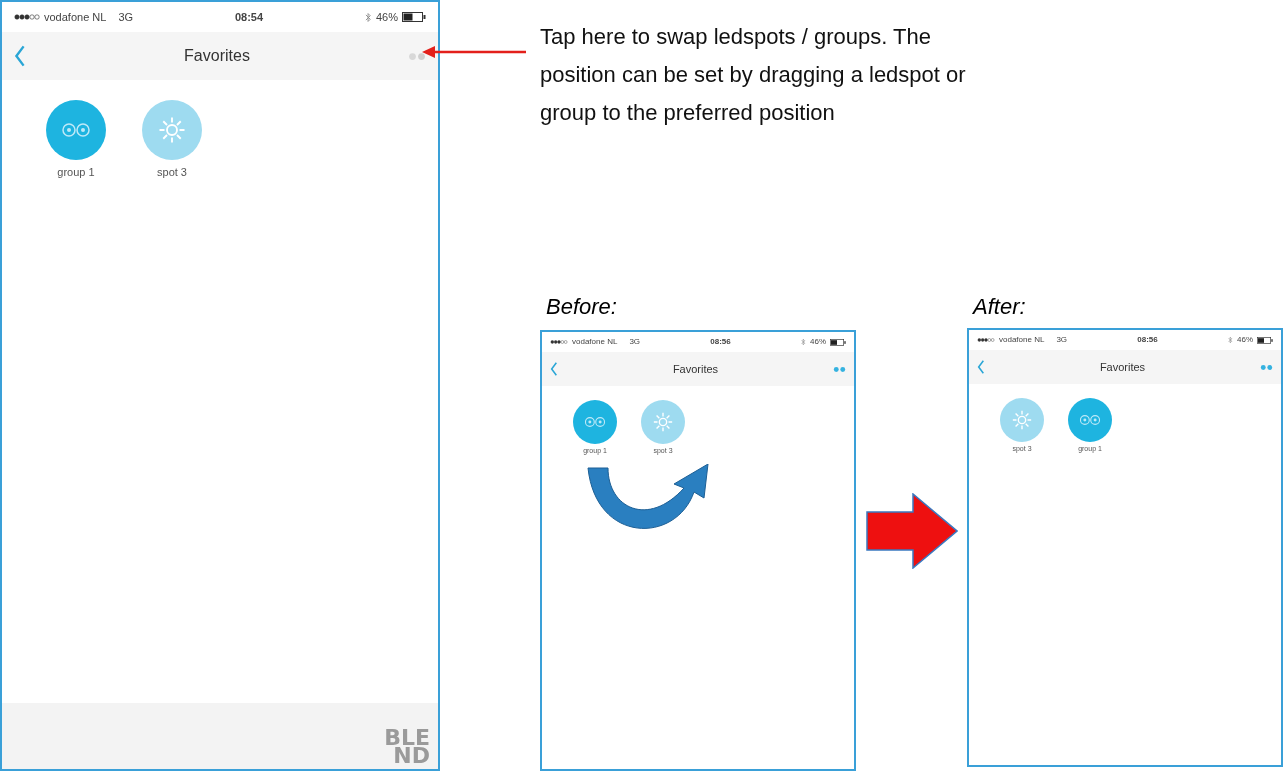  What do you see at coordinates (249, 17) in the screenshot?
I see `time-label: 08:54` at bounding box center [249, 17].